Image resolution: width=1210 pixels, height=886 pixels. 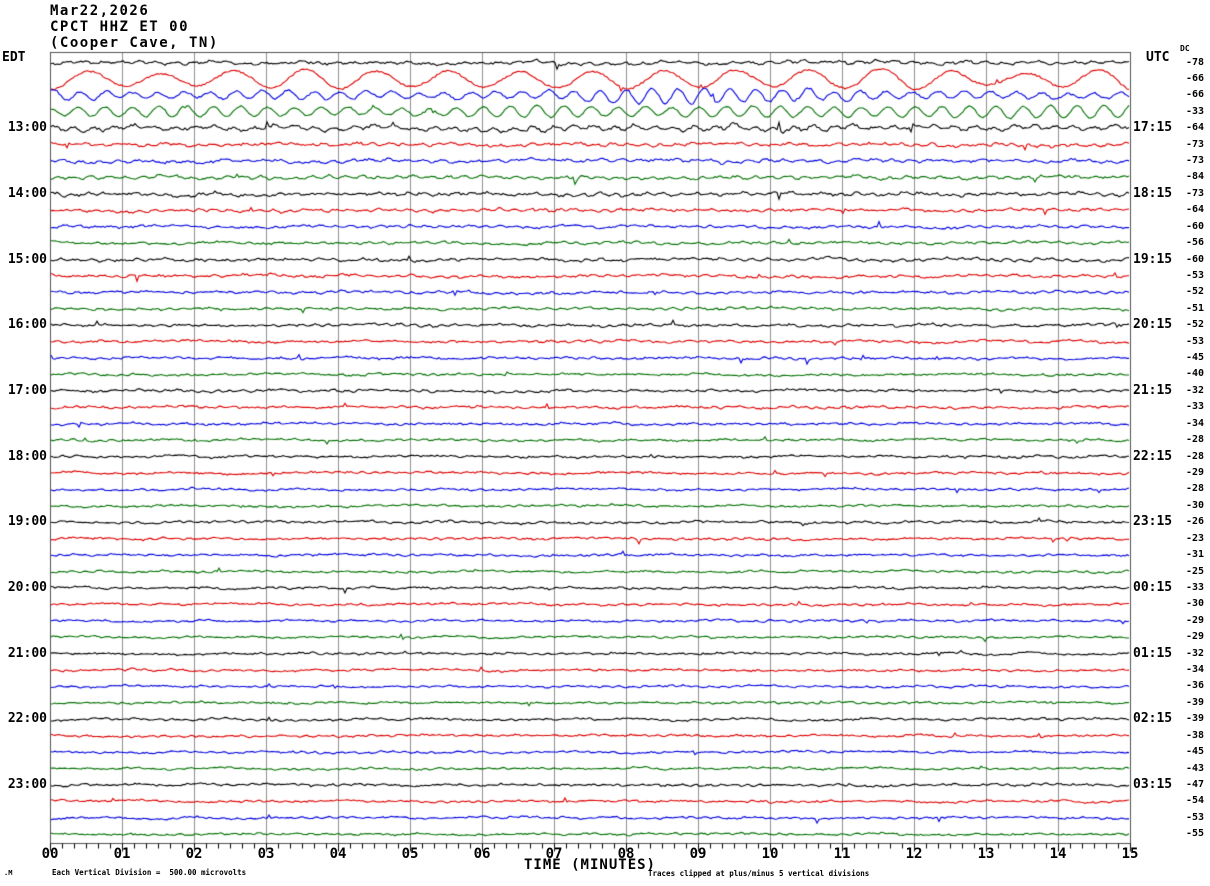 I want to click on time-label-utc: 02:15, so click(x=1153, y=719).